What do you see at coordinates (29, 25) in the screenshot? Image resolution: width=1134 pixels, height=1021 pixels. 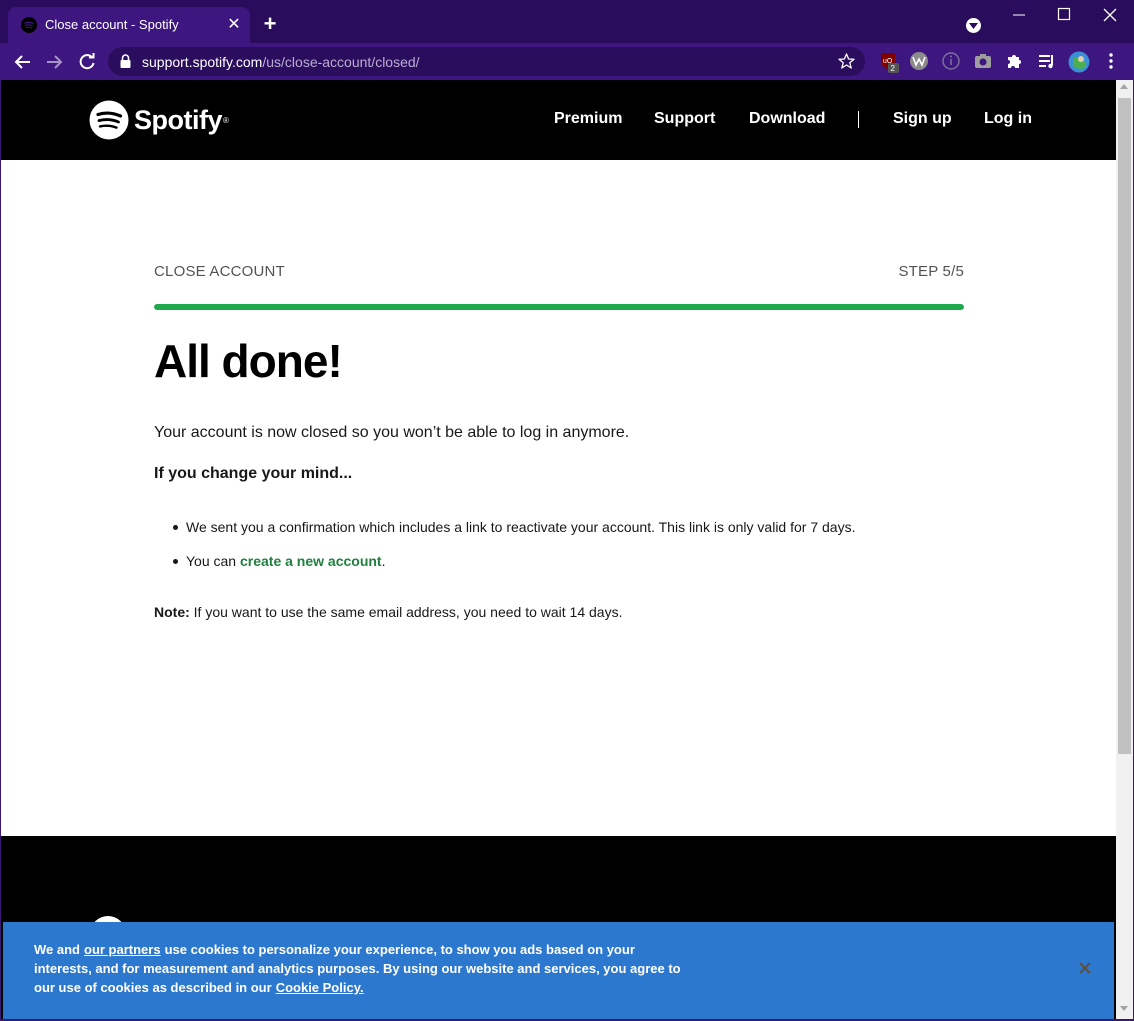 I see `spotify-favicon-icon` at bounding box center [29, 25].